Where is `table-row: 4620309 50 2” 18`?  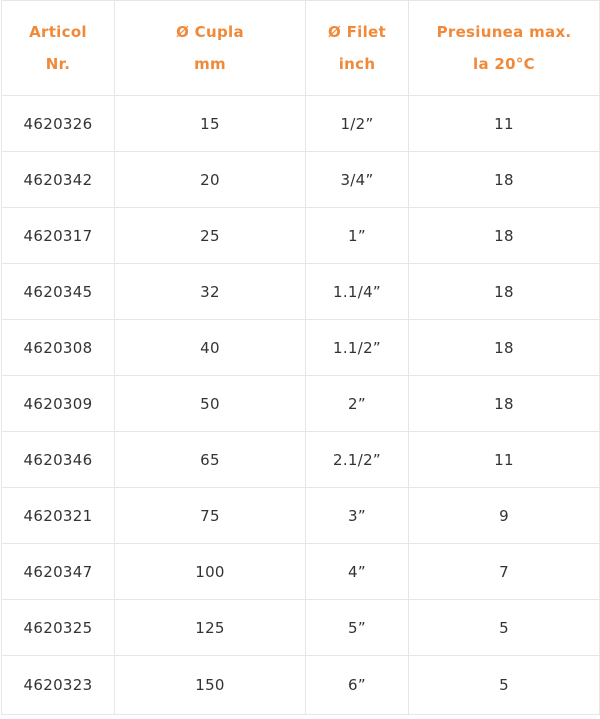 table-row: 4620309 50 2” 18 is located at coordinates (300, 403).